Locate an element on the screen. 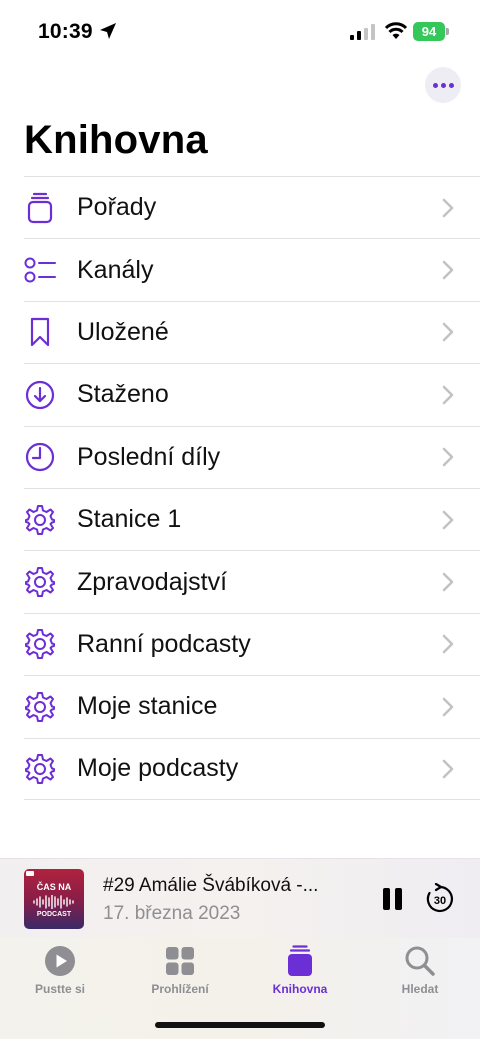 The height and width of the screenshot is (1039, 480). home-indicator is located at coordinates (240, 1025).